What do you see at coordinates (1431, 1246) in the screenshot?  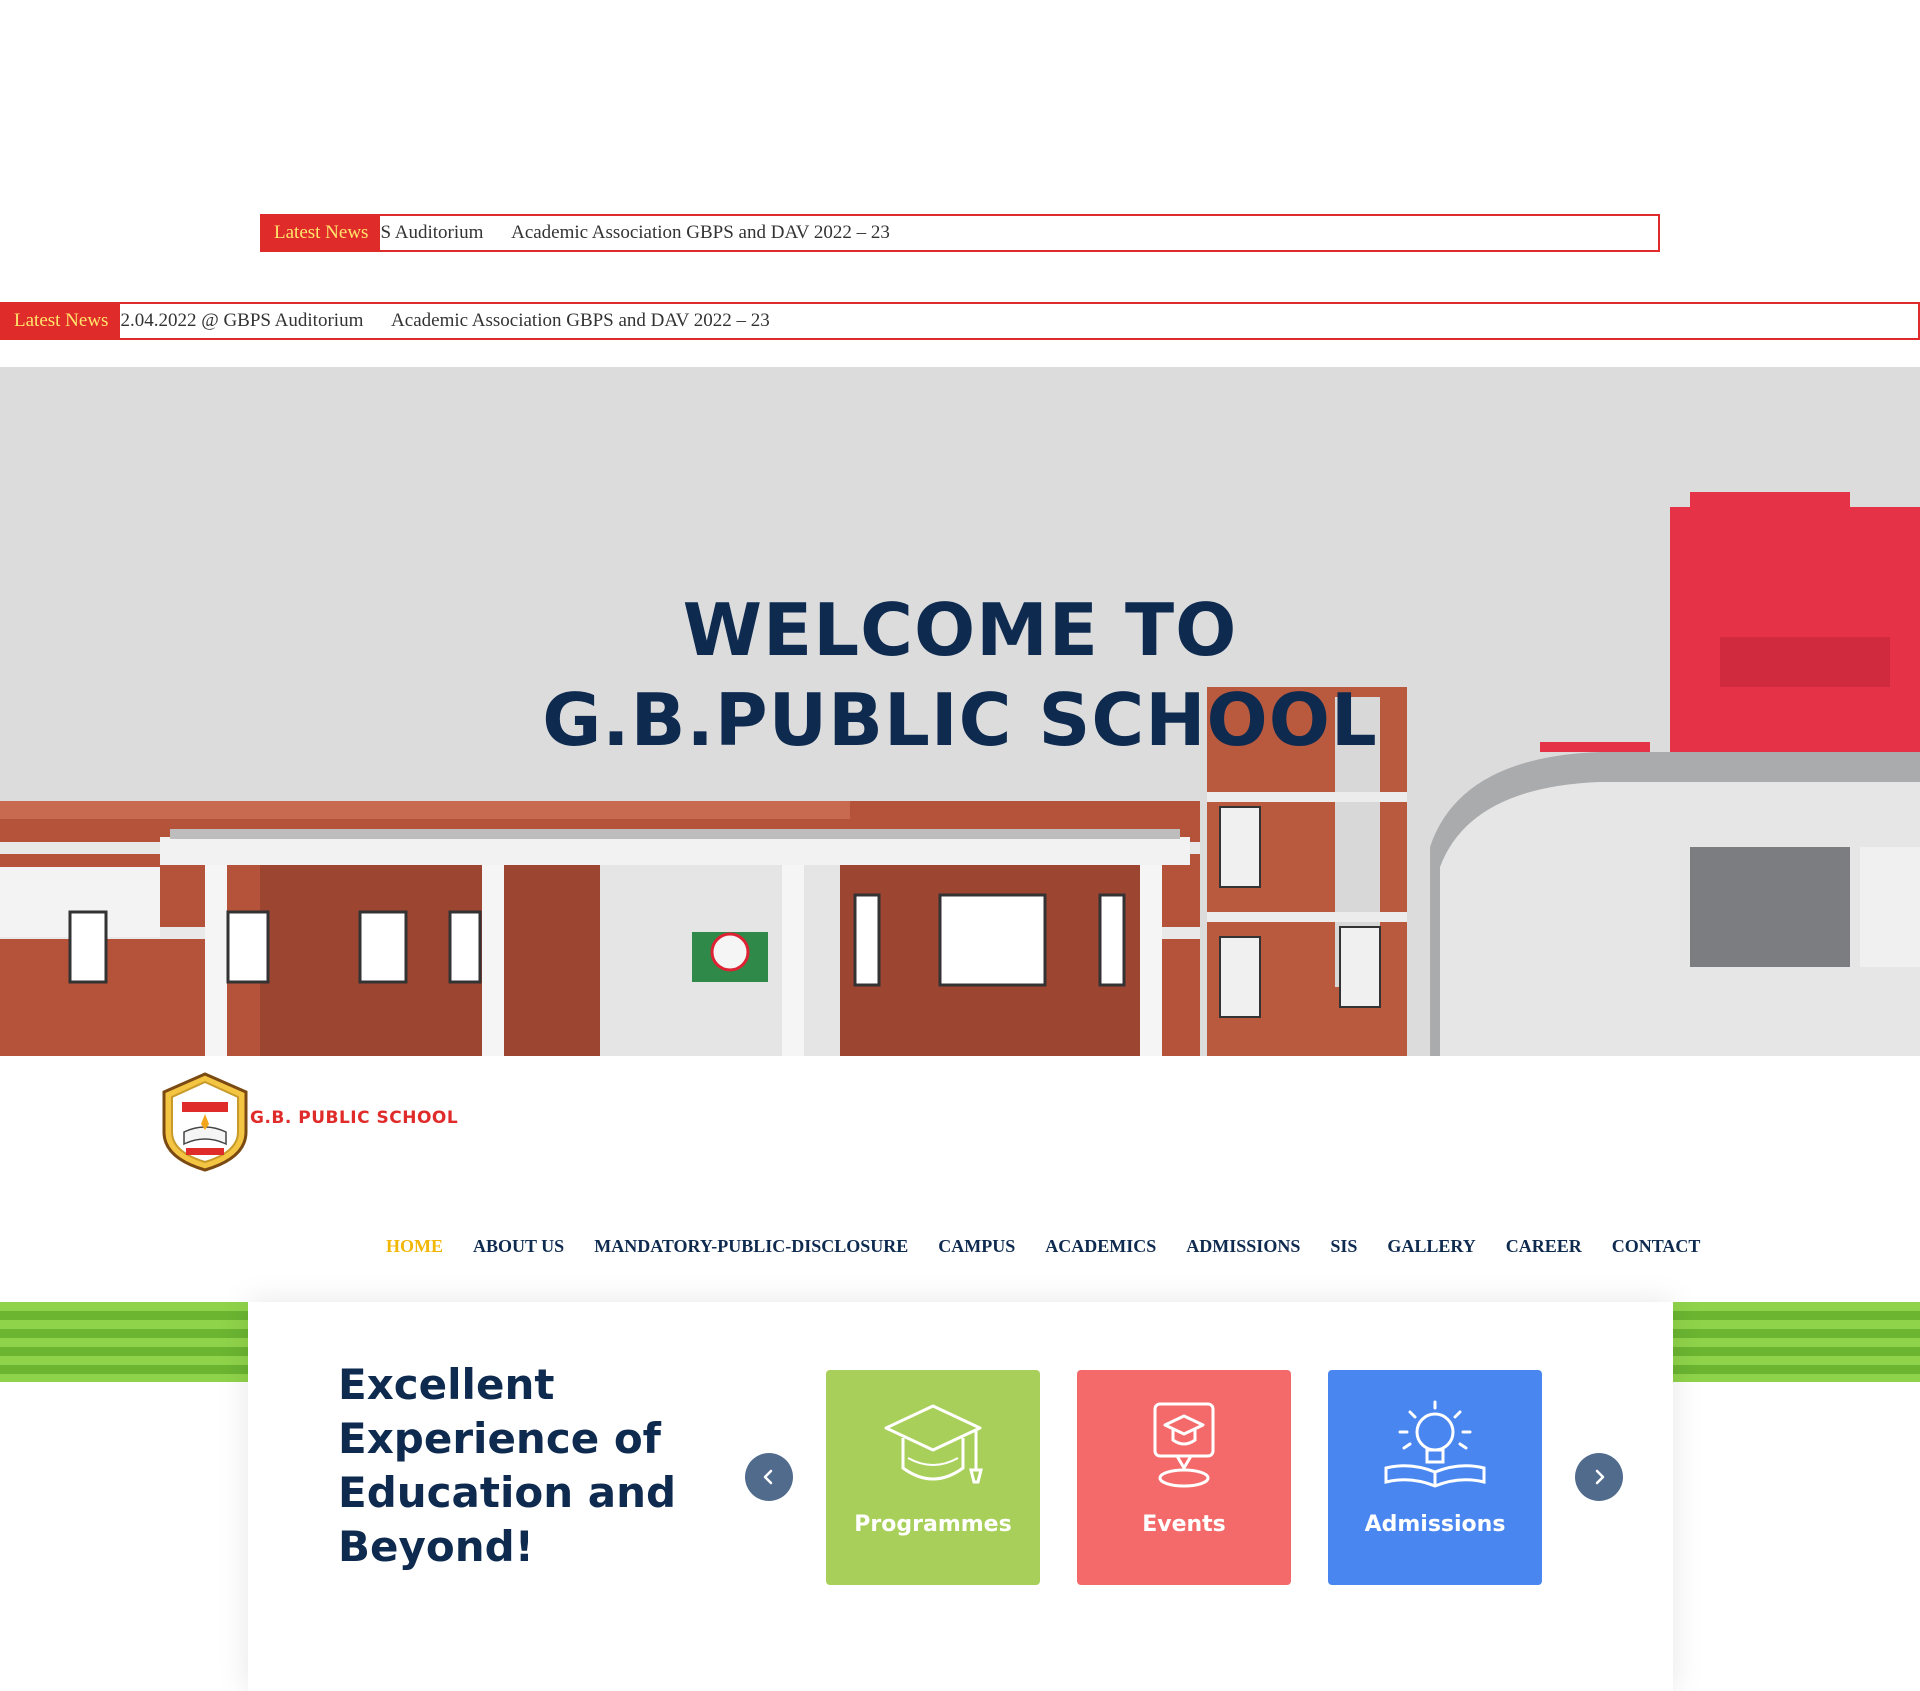 I see `nav-item-gallery: GALLERY` at bounding box center [1431, 1246].